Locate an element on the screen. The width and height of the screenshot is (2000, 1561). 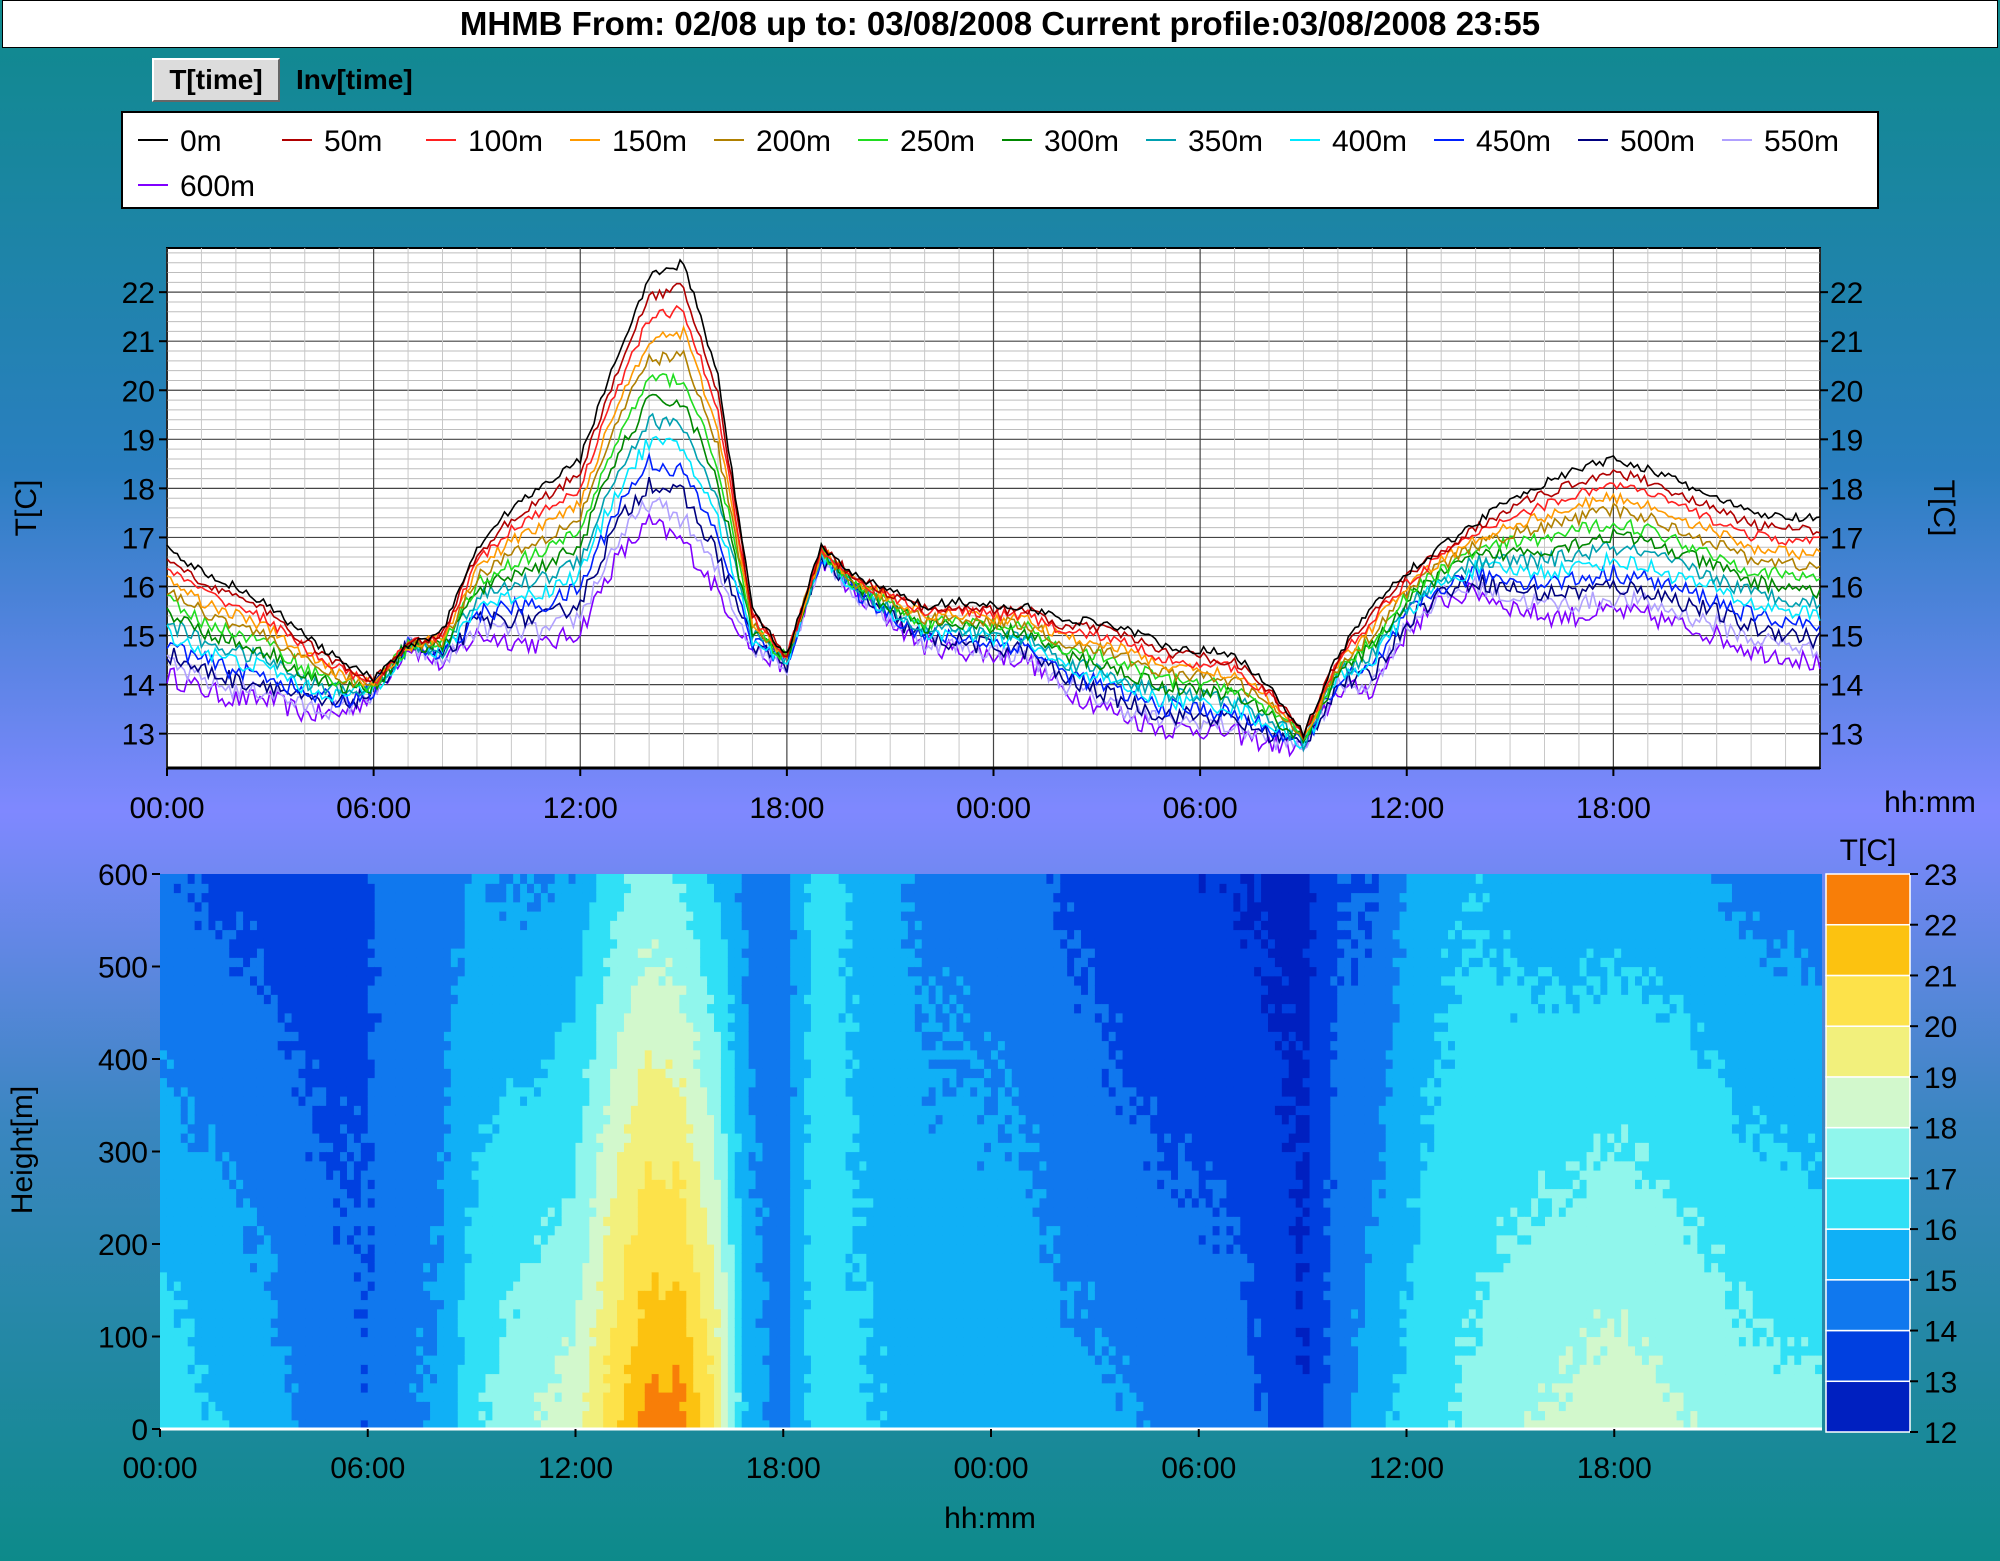
colorbar-tick-label: 20 is located at coordinates (1940, 1027).